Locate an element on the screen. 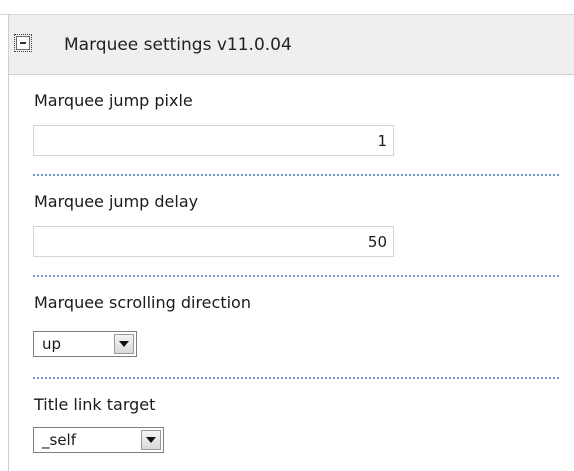 Image resolution: width=574 pixels, height=471 pixels. title-link-target-value: _self is located at coordinates (59, 440).